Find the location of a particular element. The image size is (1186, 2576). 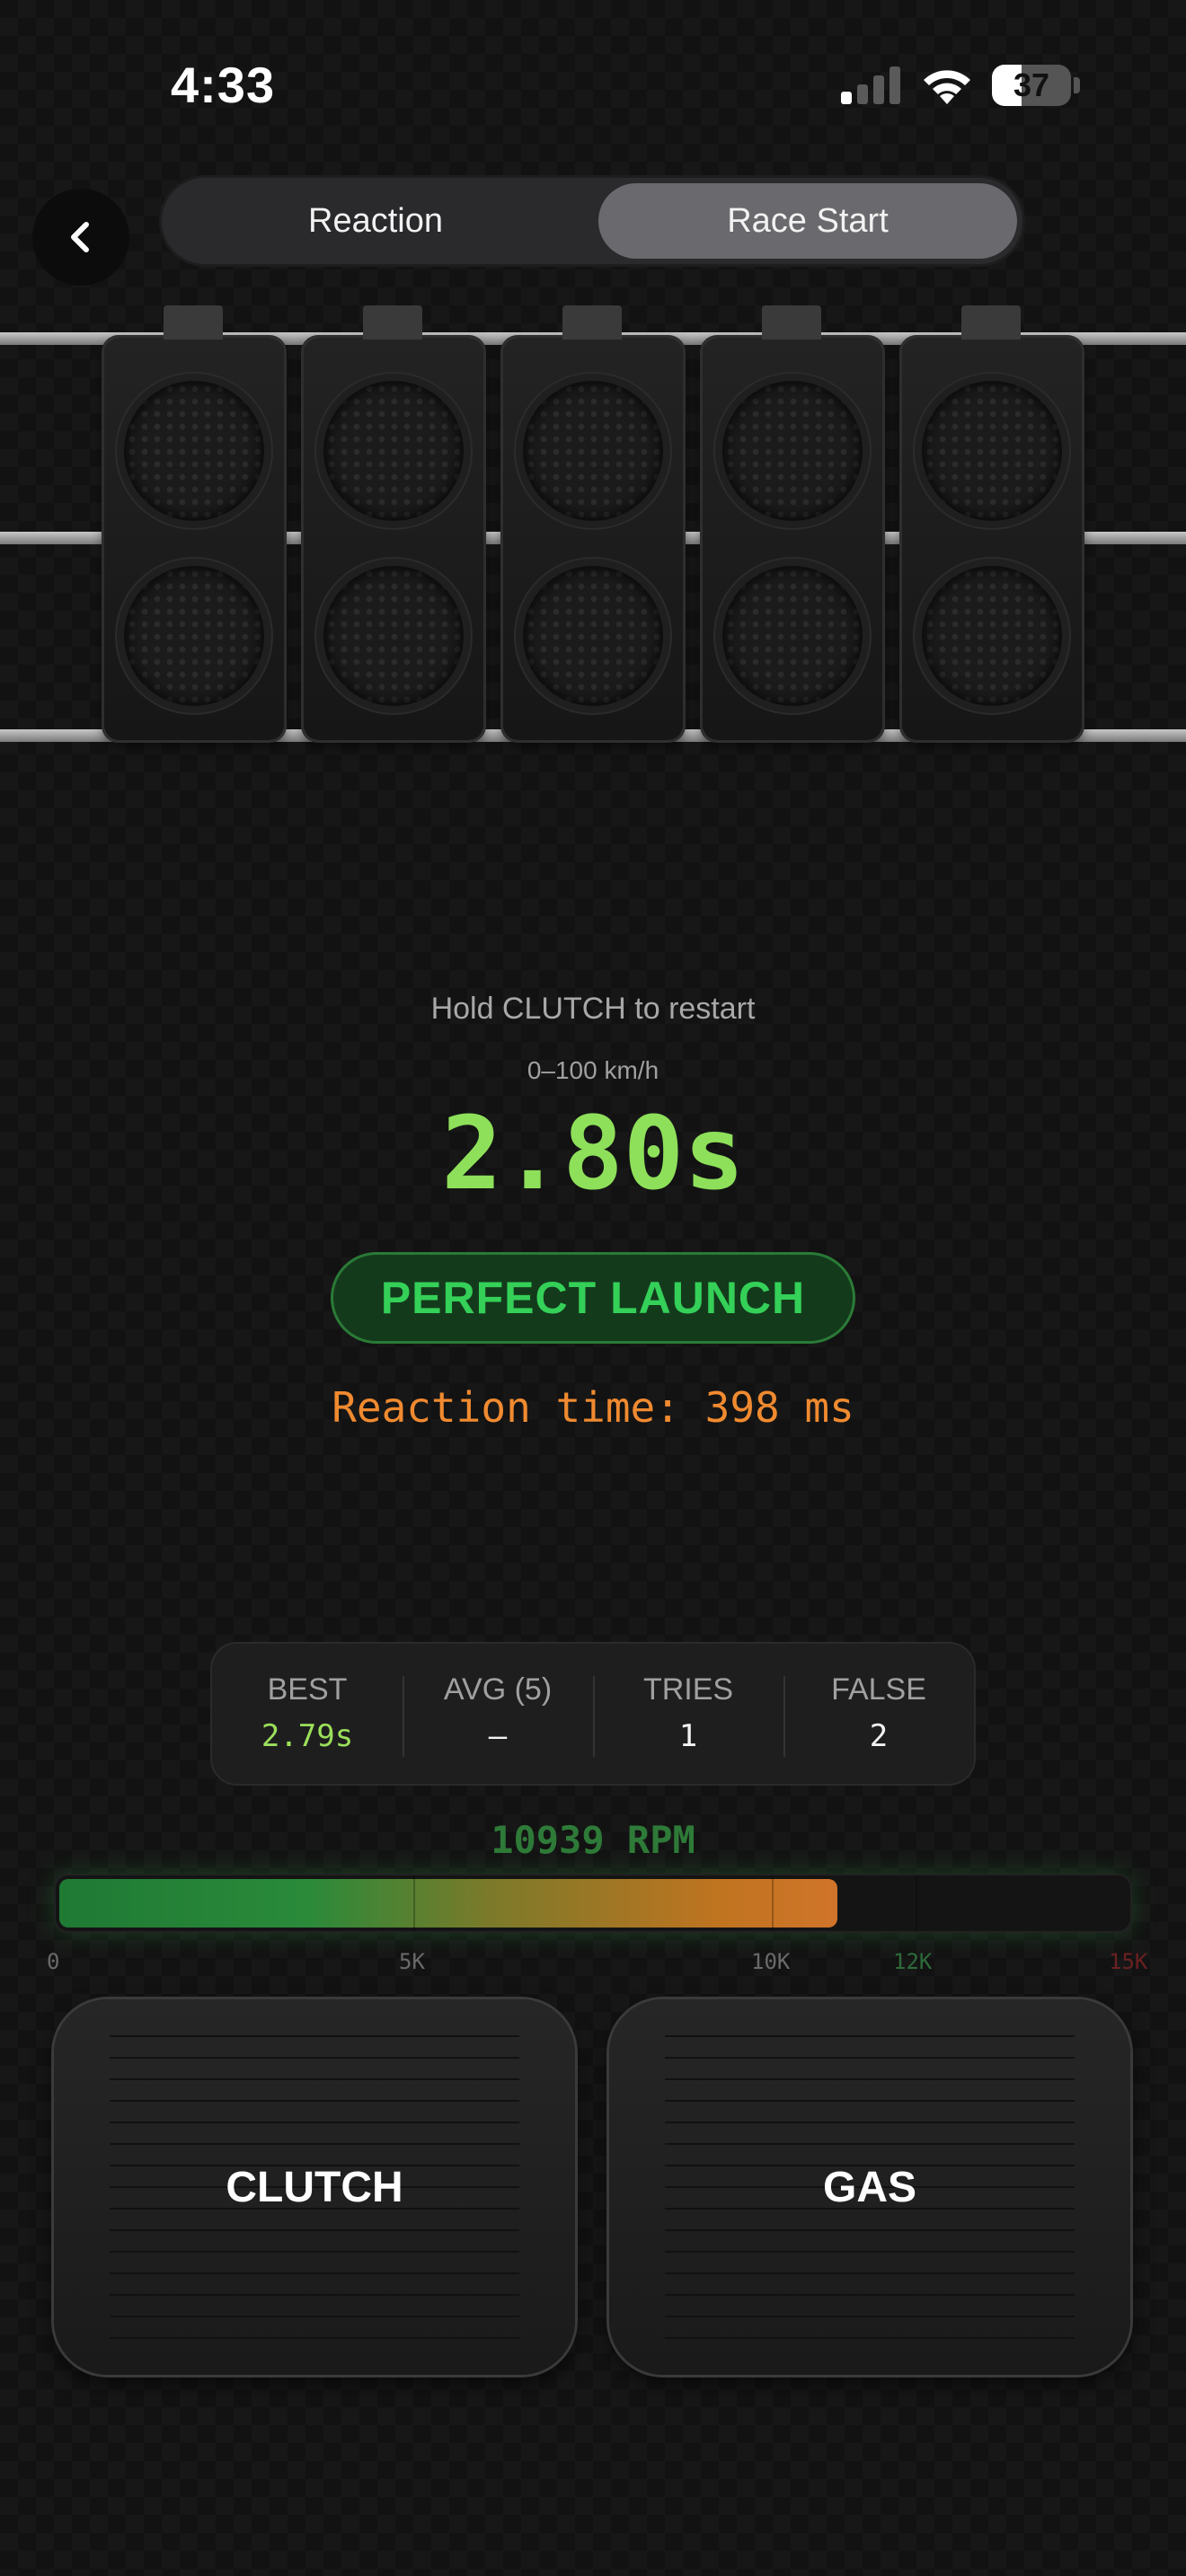

cellular-signal-icon is located at coordinates (871, 84).